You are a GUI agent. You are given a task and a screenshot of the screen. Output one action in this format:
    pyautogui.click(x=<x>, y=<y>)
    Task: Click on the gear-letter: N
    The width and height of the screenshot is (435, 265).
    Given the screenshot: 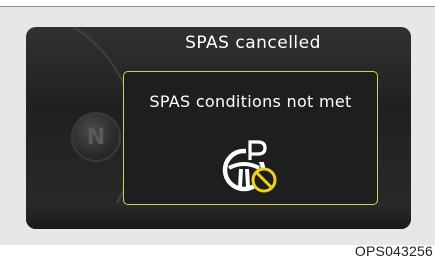 What is the action you would take?
    pyautogui.click(x=96, y=137)
    